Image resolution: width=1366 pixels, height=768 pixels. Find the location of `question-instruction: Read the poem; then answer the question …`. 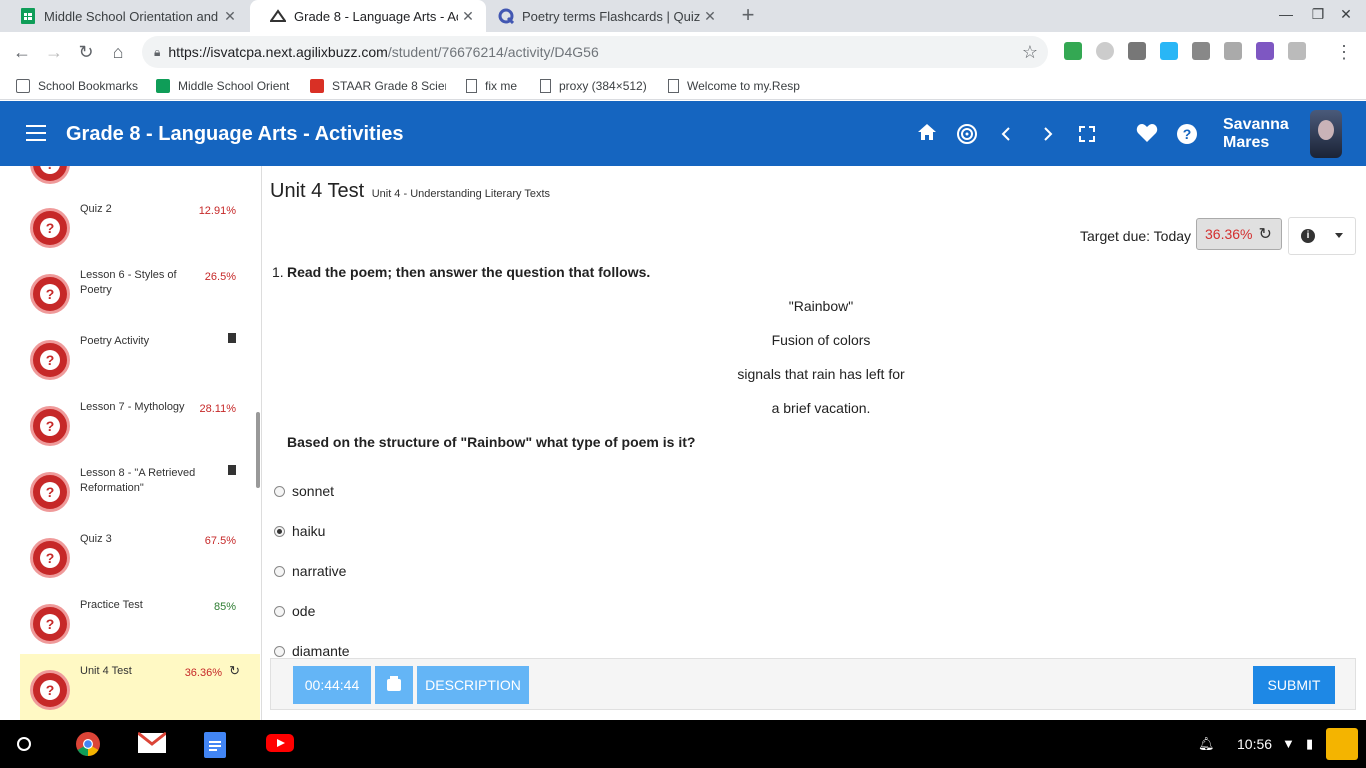

question-instruction: Read the poem; then answer the question … is located at coordinates (469, 272).